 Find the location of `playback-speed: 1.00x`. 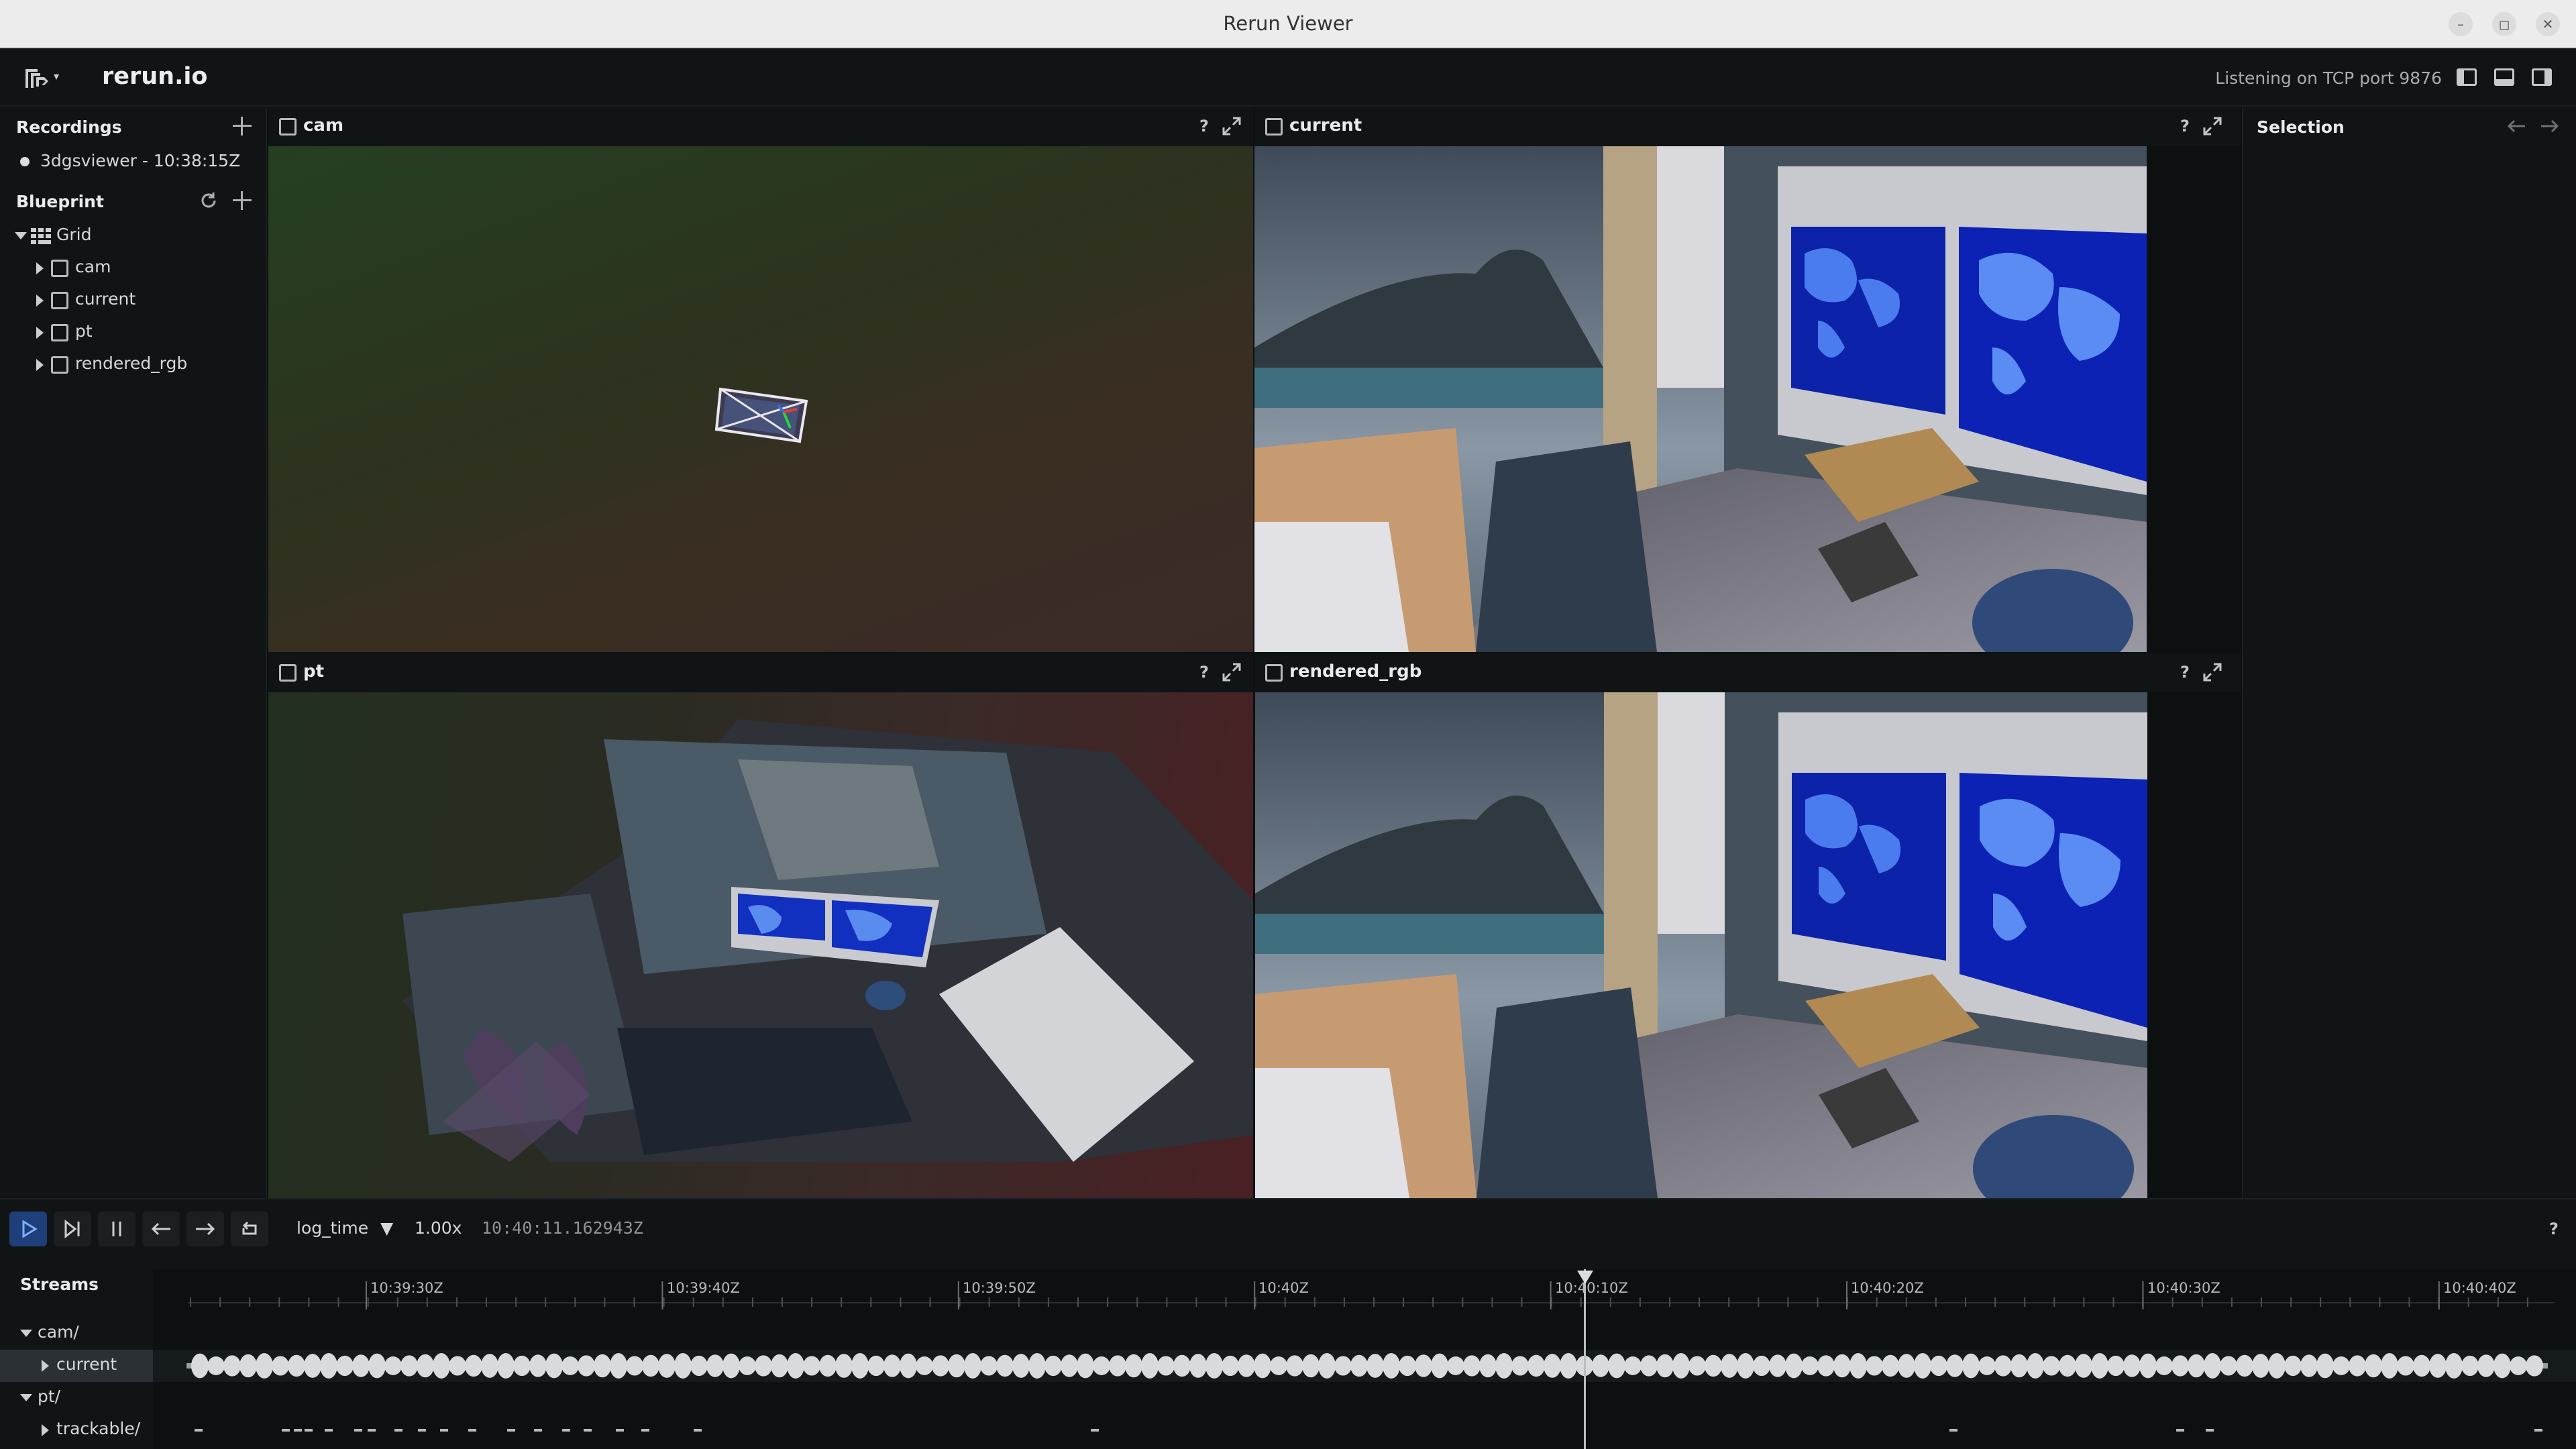

playback-speed: 1.00x is located at coordinates (438, 1228).